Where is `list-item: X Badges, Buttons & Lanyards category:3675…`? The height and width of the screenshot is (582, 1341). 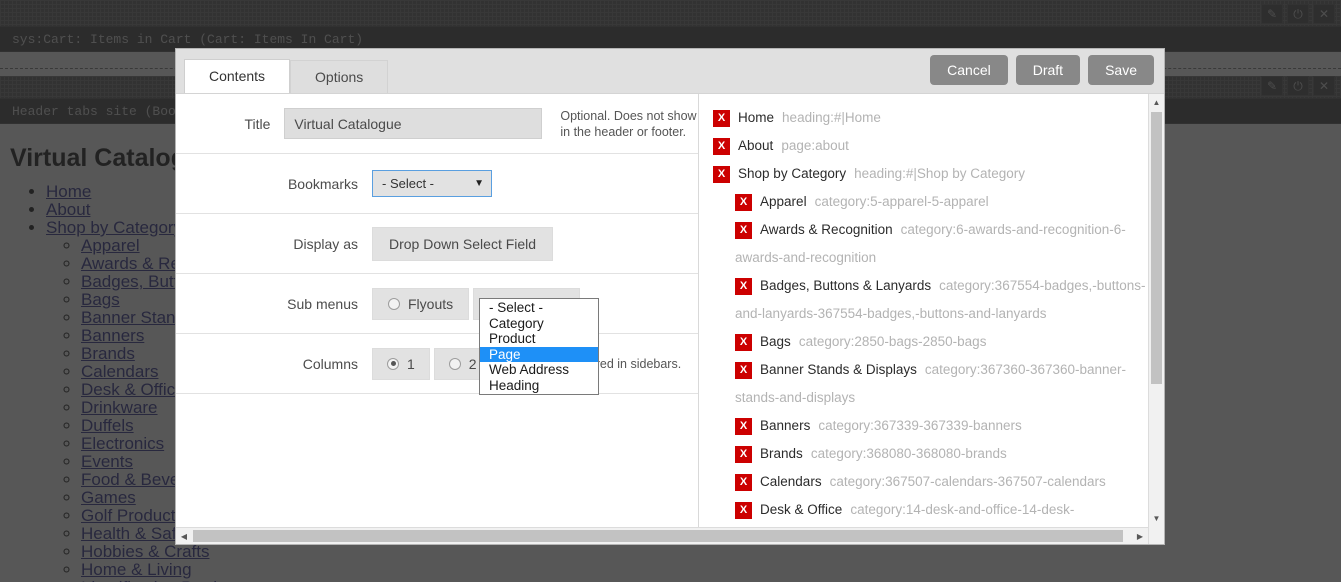 list-item: X Badges, Buttons & Lanyards category:3675… is located at coordinates (930, 300).